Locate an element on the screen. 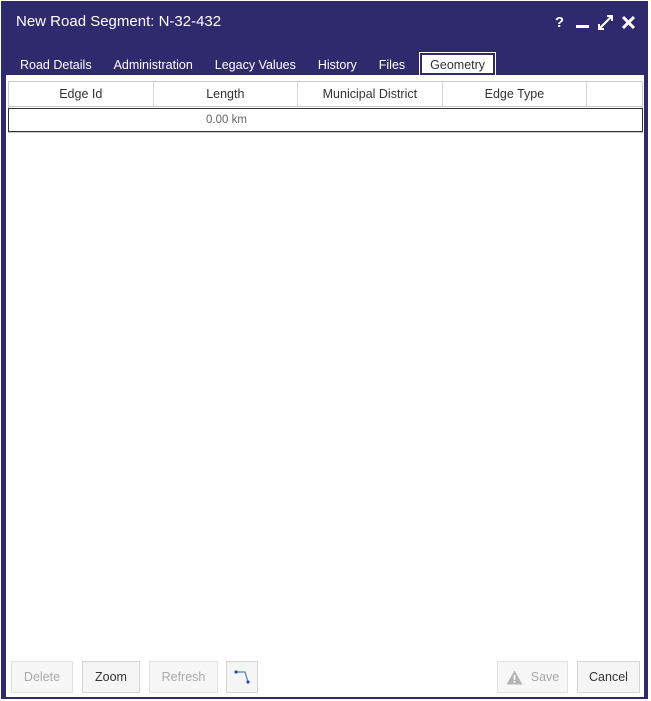 This screenshot has width=651, height=701. cell-municipal-district is located at coordinates (371, 120).